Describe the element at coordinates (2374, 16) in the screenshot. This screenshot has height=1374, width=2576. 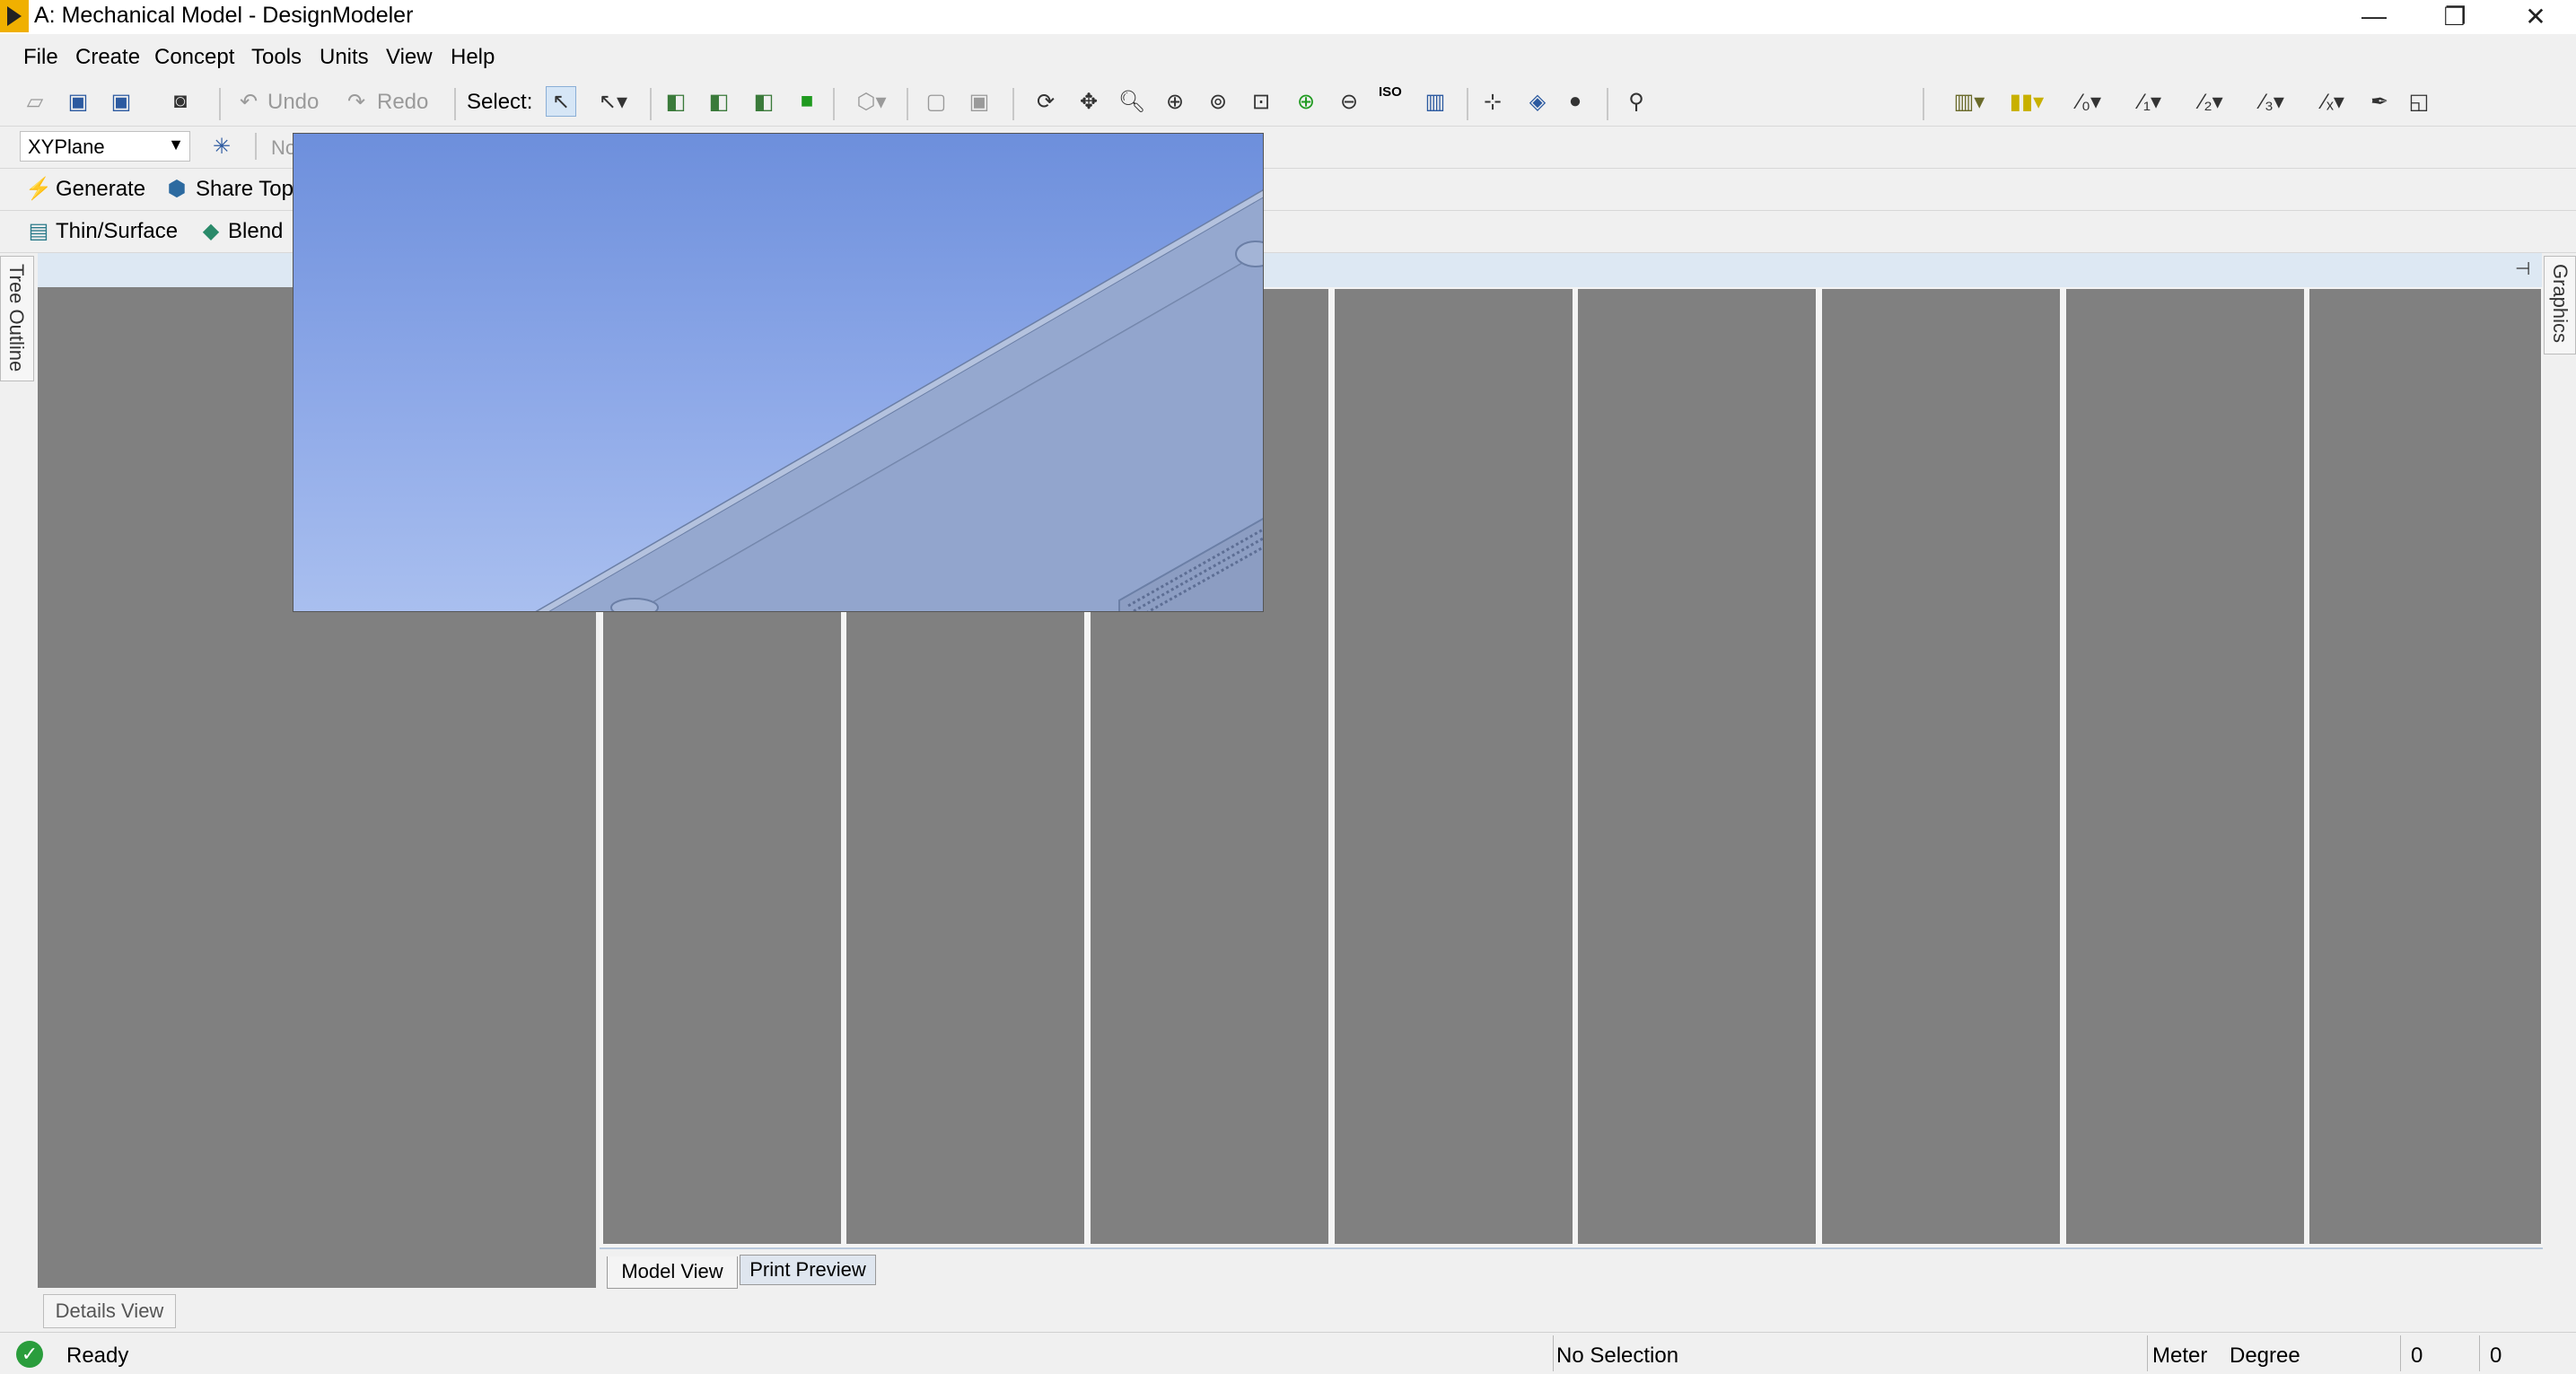
I see `minimize-button: —` at that location.